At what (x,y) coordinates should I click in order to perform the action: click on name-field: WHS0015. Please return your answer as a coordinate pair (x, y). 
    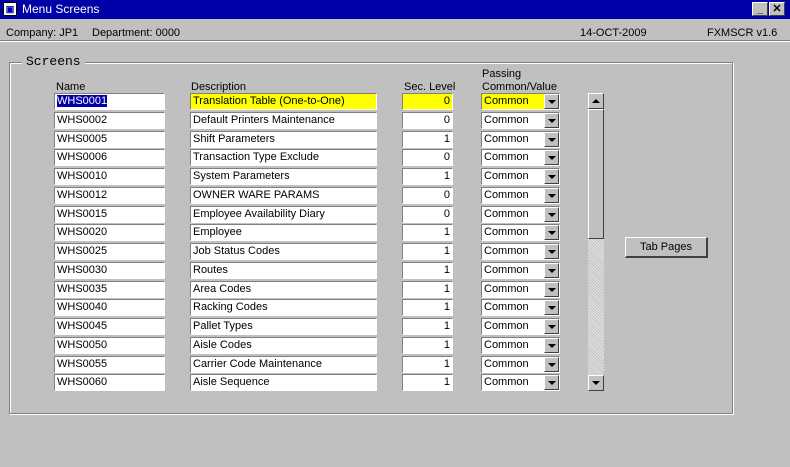
    Looking at the image, I should click on (109, 214).